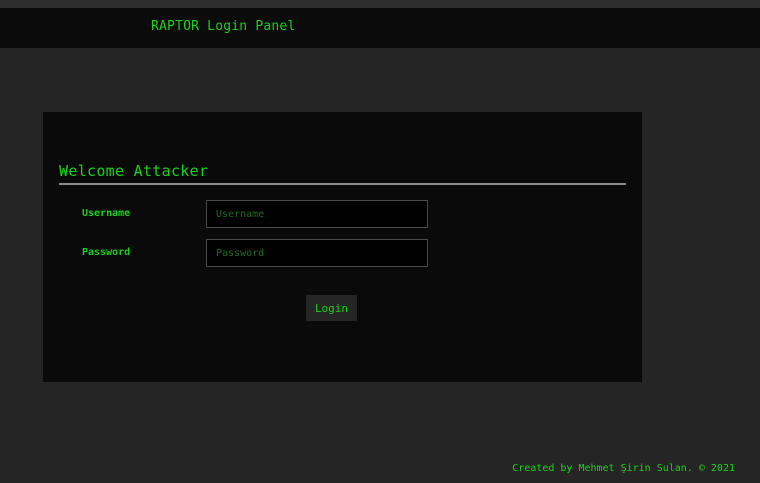 The image size is (760, 483). I want to click on footer-credit: Created by Mehmet Şirin Sulan. © 2021, so click(623, 468).